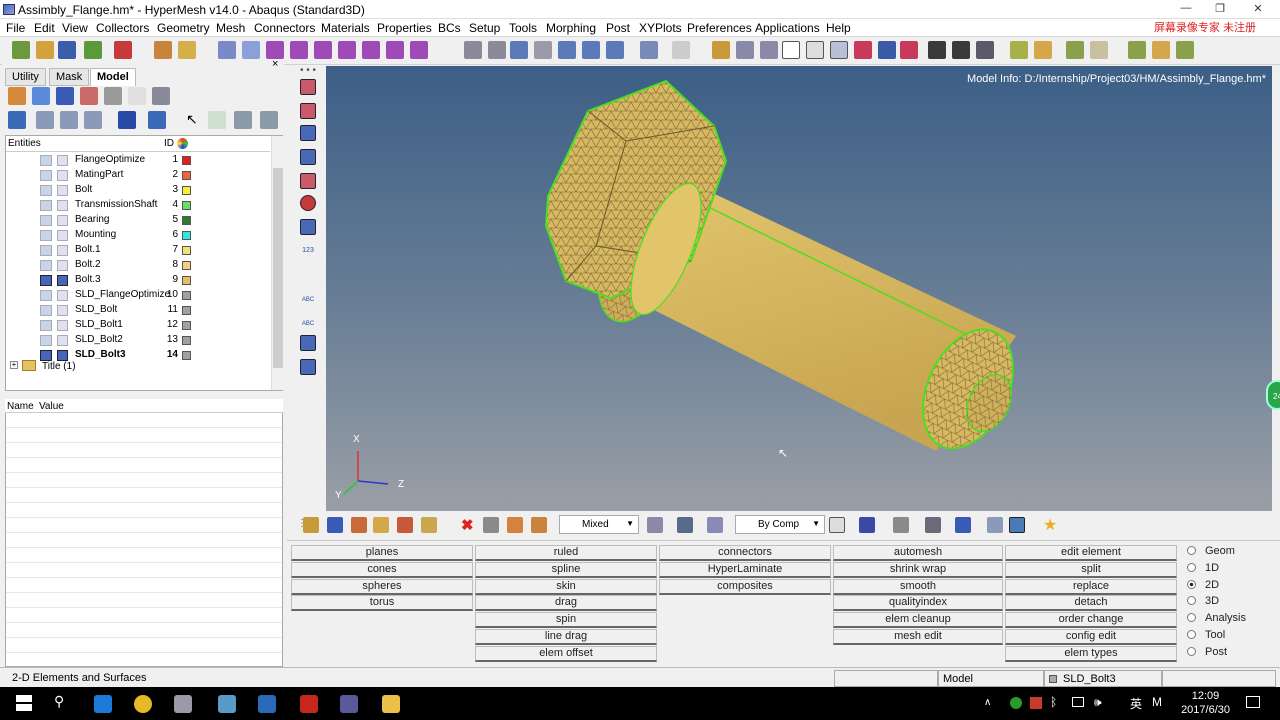 Image resolution: width=1280 pixels, height=720 pixels. I want to click on geometry-icon, so click(491, 525).